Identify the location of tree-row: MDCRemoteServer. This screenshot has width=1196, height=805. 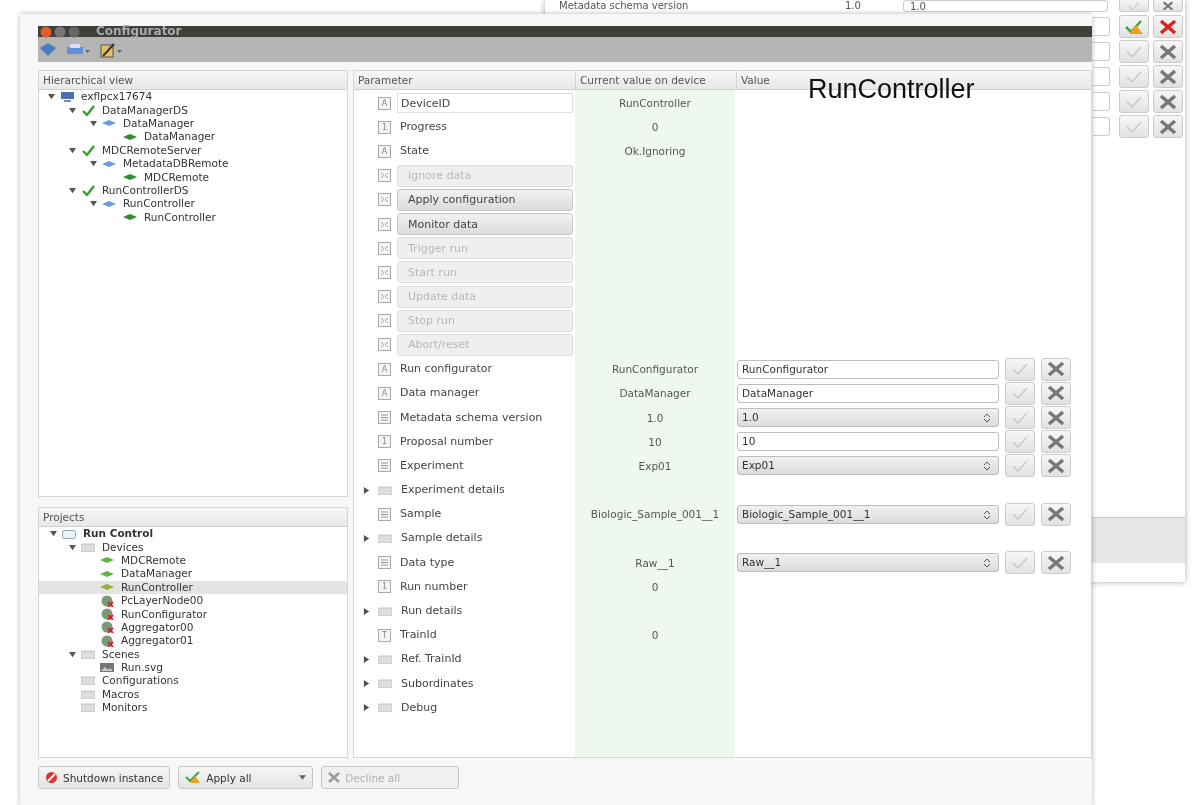
(193, 150).